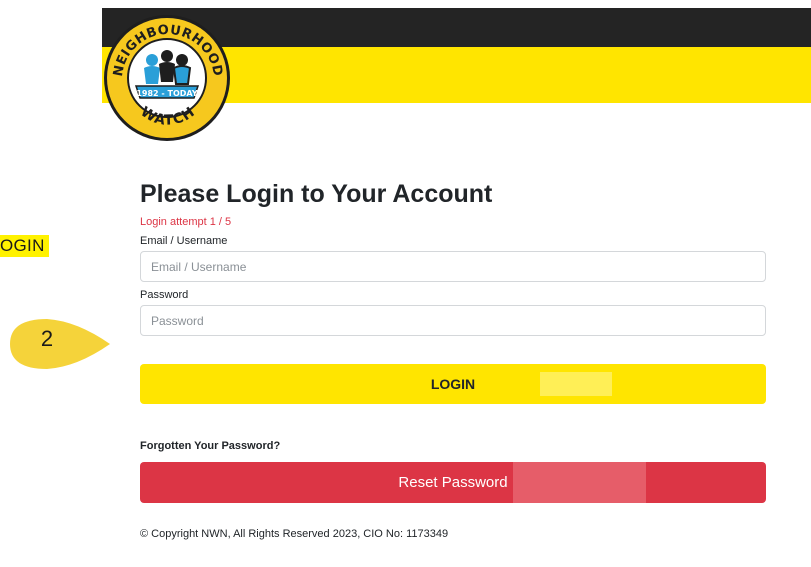  What do you see at coordinates (166, 93) in the screenshot?
I see `logo-ribbon-text: 1982 - TODAY` at bounding box center [166, 93].